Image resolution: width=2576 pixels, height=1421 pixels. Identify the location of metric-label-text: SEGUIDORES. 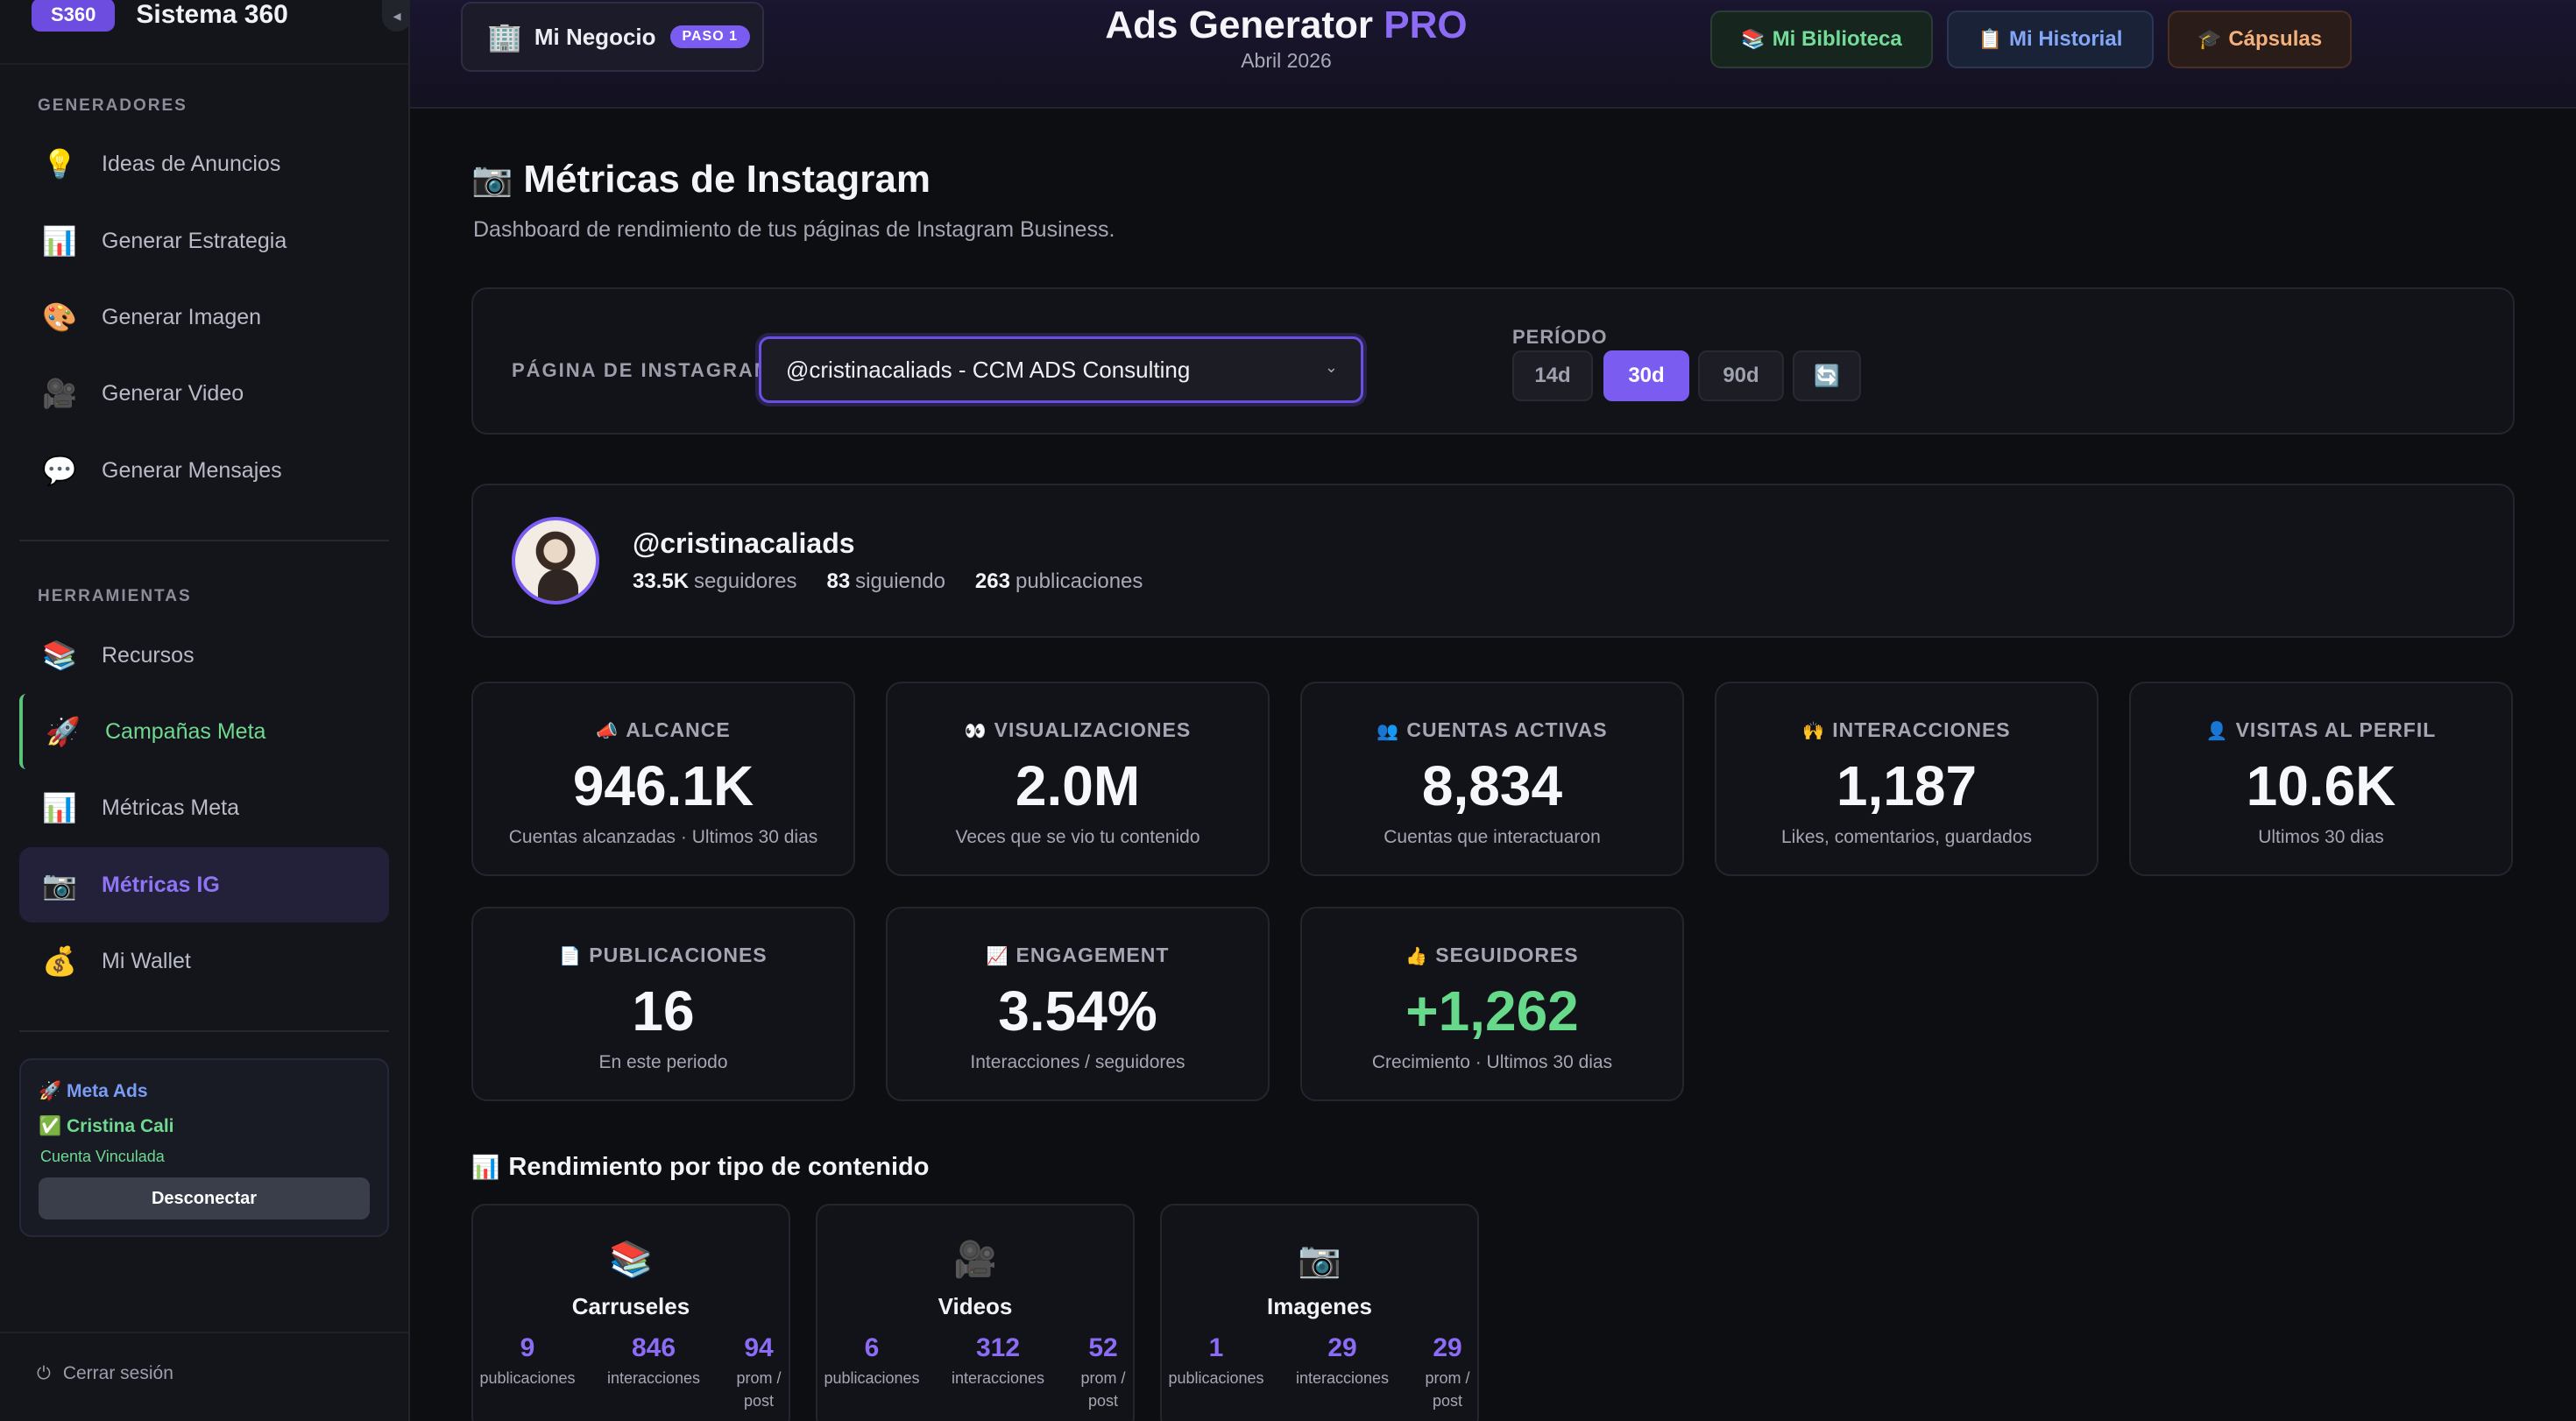
(1507, 955).